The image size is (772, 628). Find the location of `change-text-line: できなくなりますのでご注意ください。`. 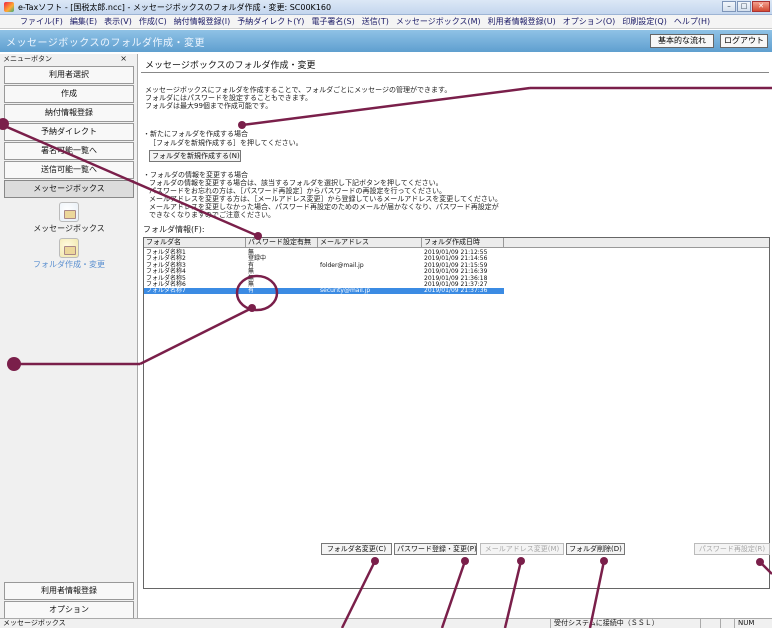

change-text-line: できなくなりますのでご注意ください。 is located at coordinates (212, 215).